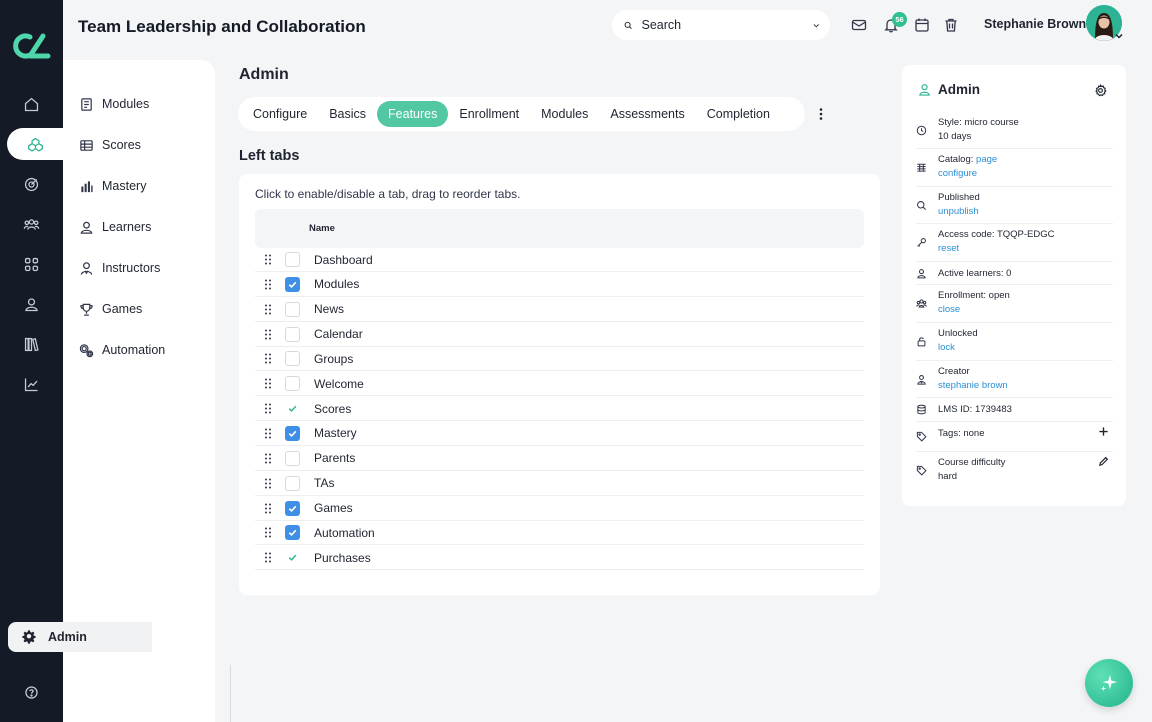 This screenshot has height=722, width=1152. What do you see at coordinates (31, 104) in the screenshot?
I see `home-icon` at bounding box center [31, 104].